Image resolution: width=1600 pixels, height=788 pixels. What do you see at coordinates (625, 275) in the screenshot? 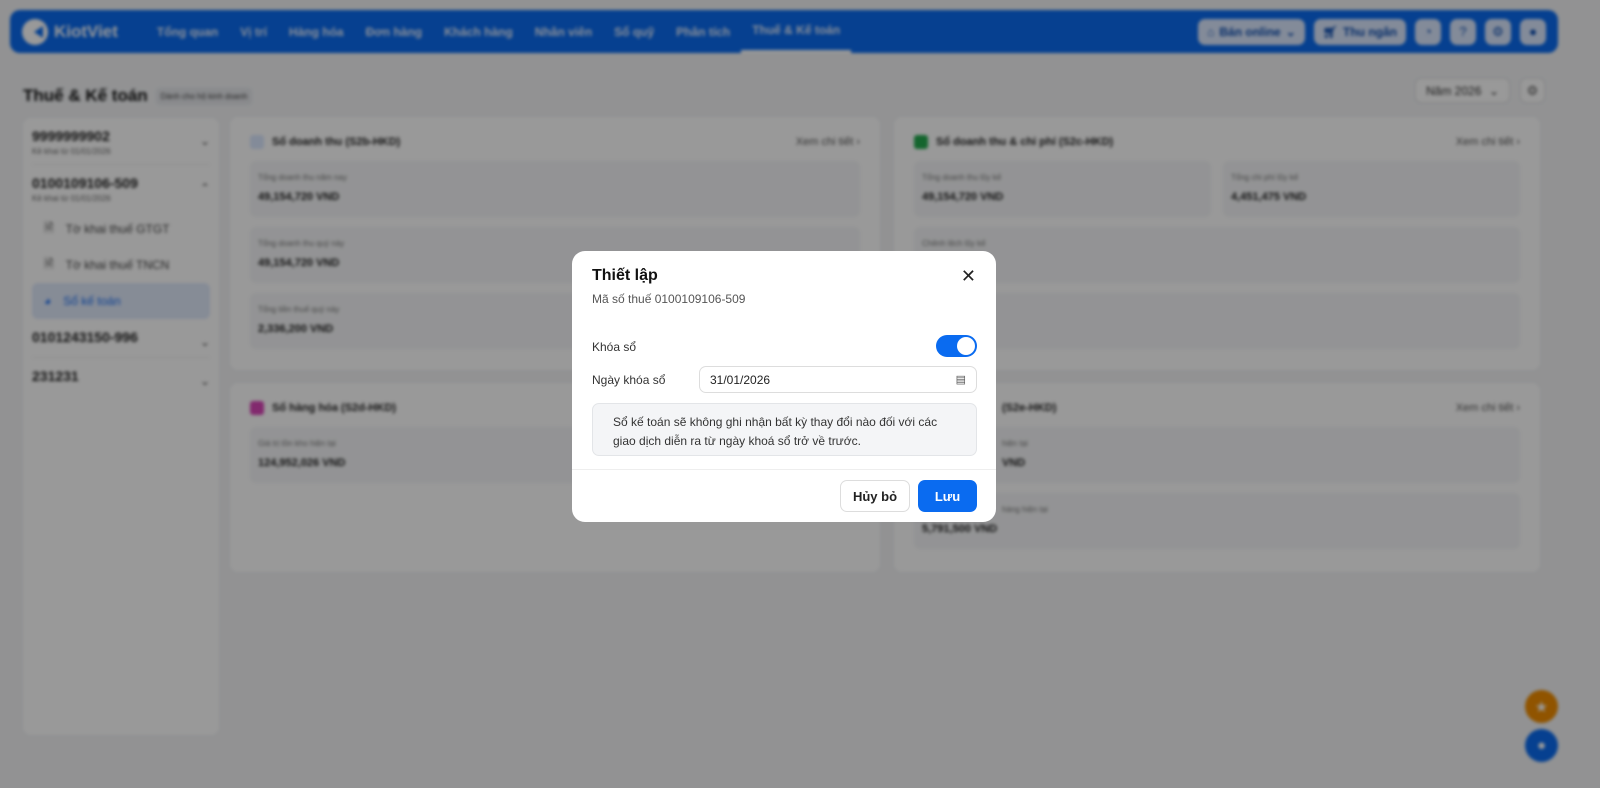
I see `modal-title: Thiết lập` at bounding box center [625, 275].